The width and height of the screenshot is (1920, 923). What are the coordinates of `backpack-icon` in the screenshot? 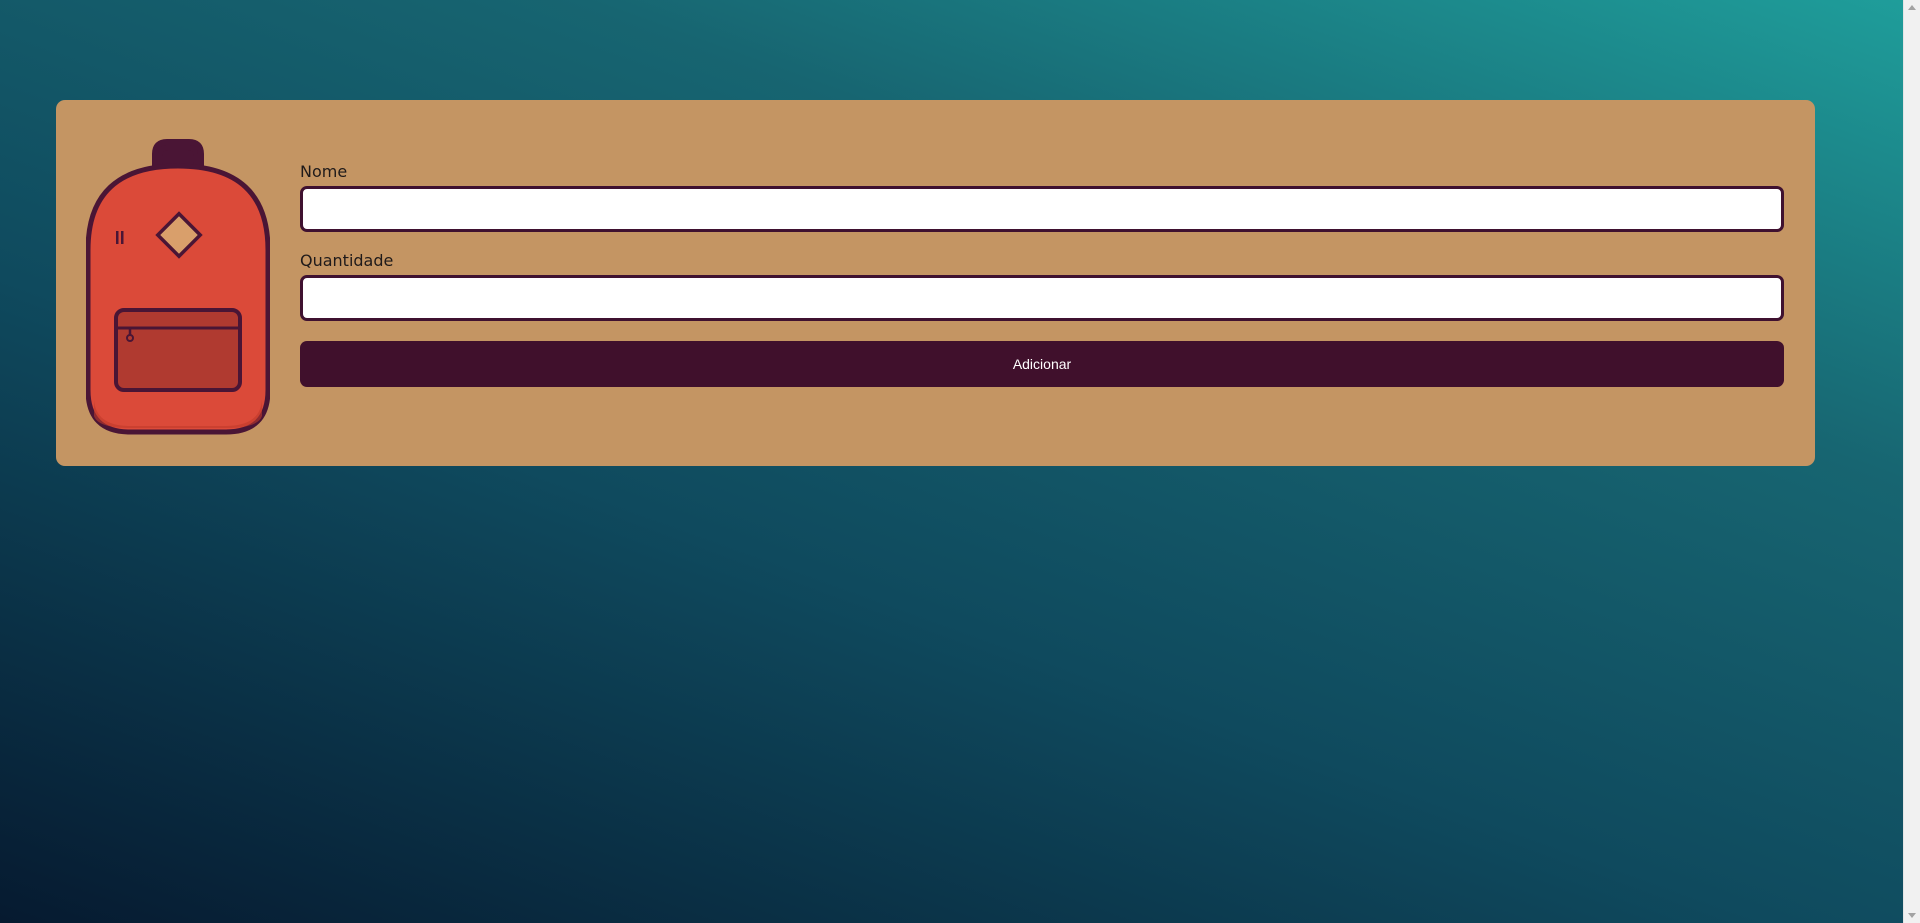 It's located at (178, 287).